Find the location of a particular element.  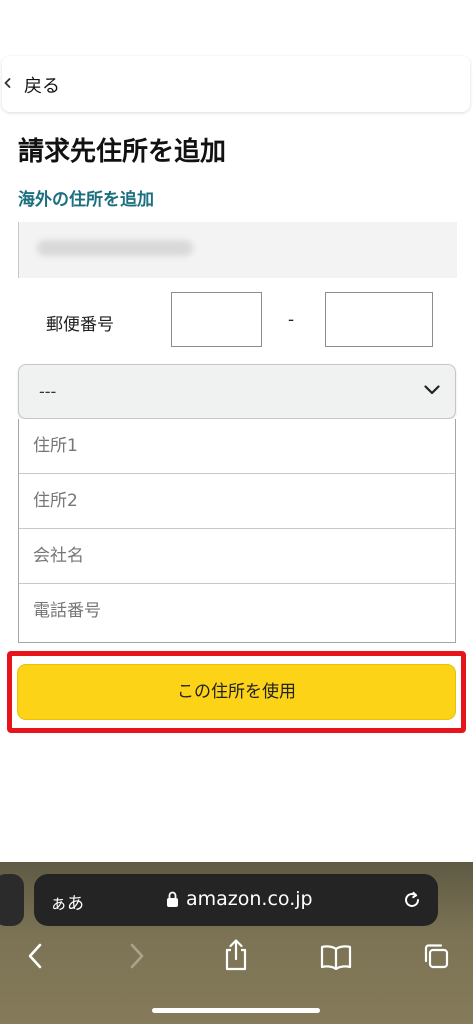

prefecture-value: --- is located at coordinates (48, 391).